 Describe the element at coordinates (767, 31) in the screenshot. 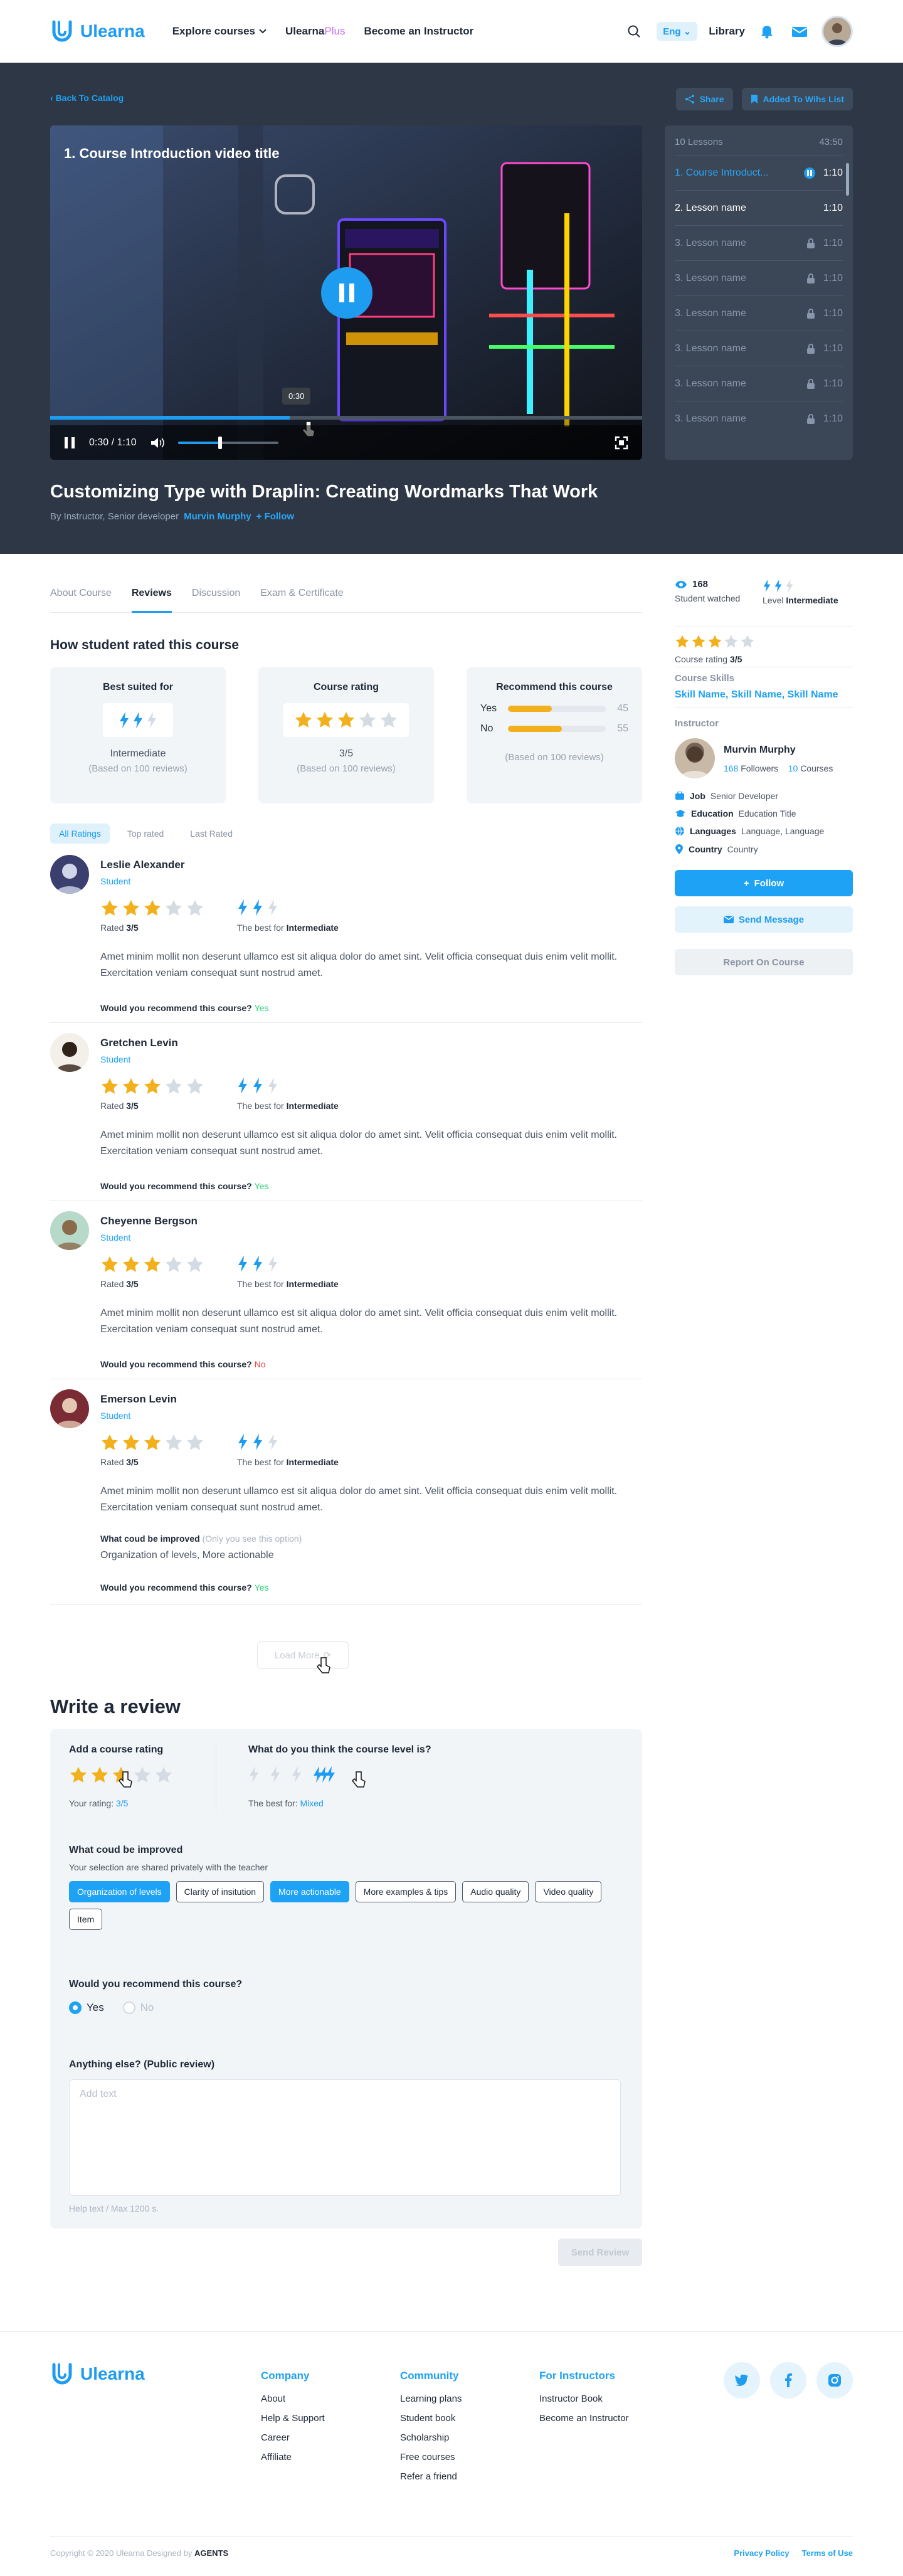

I see `bell-icon` at that location.